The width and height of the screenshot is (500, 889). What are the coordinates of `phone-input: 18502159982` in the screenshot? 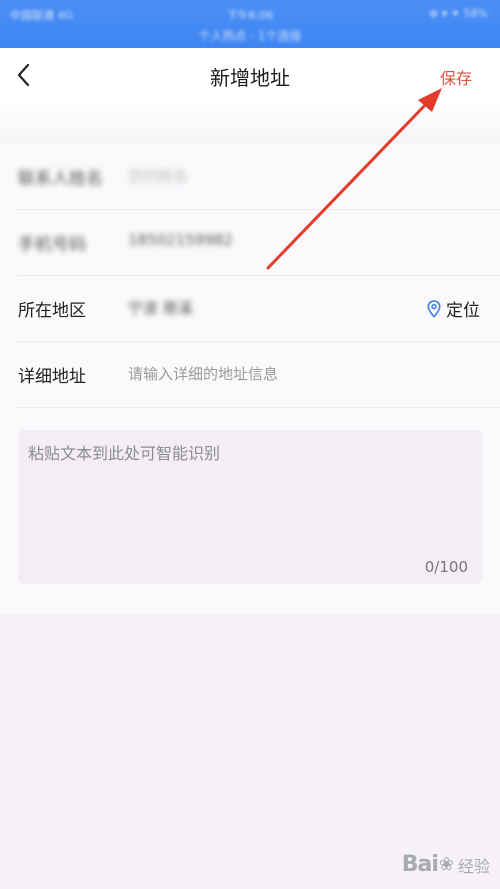 It's located at (180, 240).